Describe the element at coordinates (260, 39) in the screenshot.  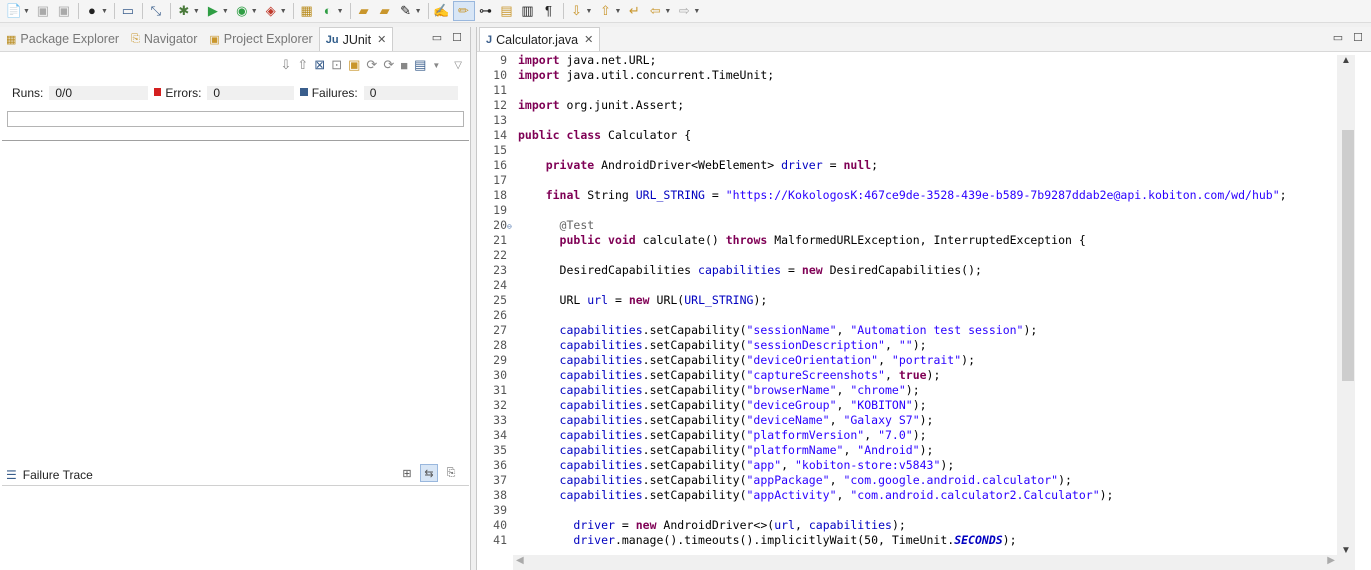
I see `tab-project-explorer: ▣ Project Explorer` at that location.